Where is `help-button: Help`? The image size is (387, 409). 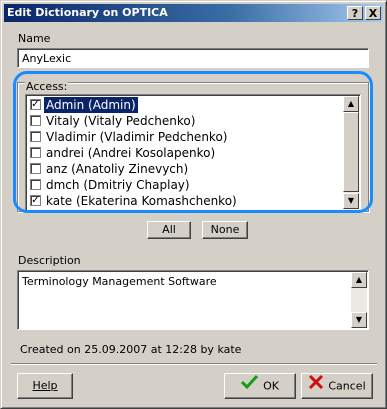
help-button: Help is located at coordinates (45, 386).